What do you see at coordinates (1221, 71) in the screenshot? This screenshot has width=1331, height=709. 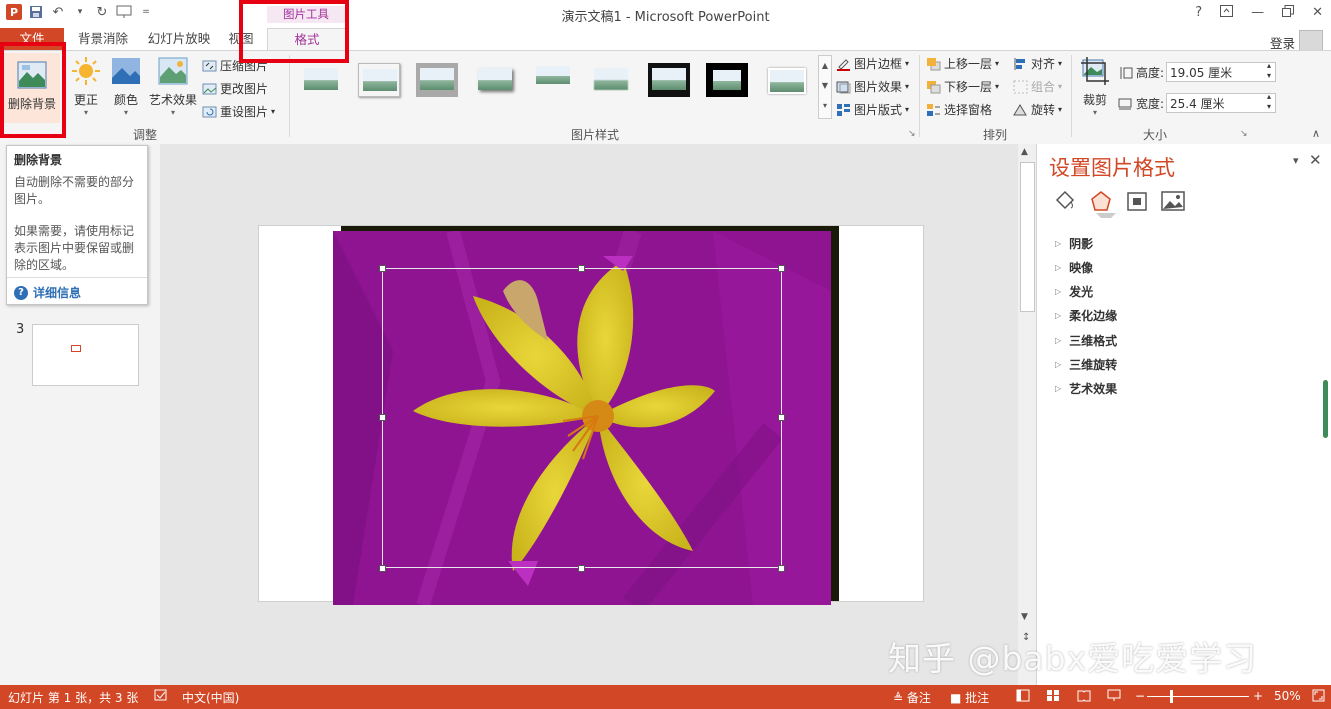 I see `height-input: 19.05 厘米 ▴ ▾` at bounding box center [1221, 71].